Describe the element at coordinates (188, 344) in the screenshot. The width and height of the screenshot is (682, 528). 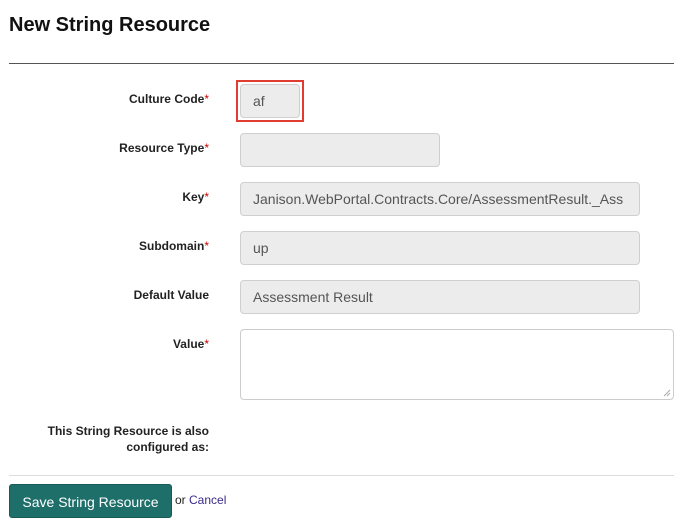
I see `value-label-text: Value` at that location.